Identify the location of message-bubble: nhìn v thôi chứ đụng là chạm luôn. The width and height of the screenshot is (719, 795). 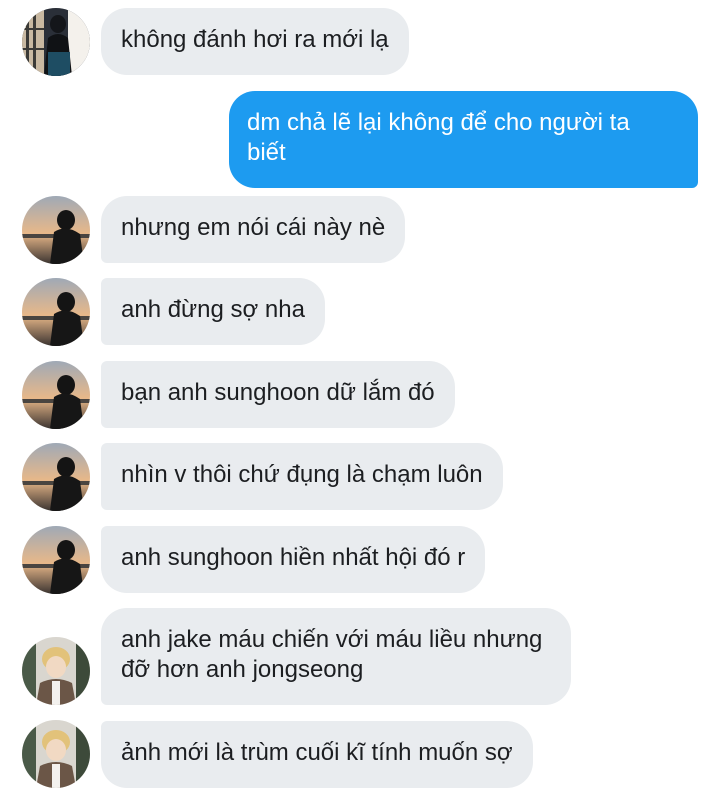
(302, 476).